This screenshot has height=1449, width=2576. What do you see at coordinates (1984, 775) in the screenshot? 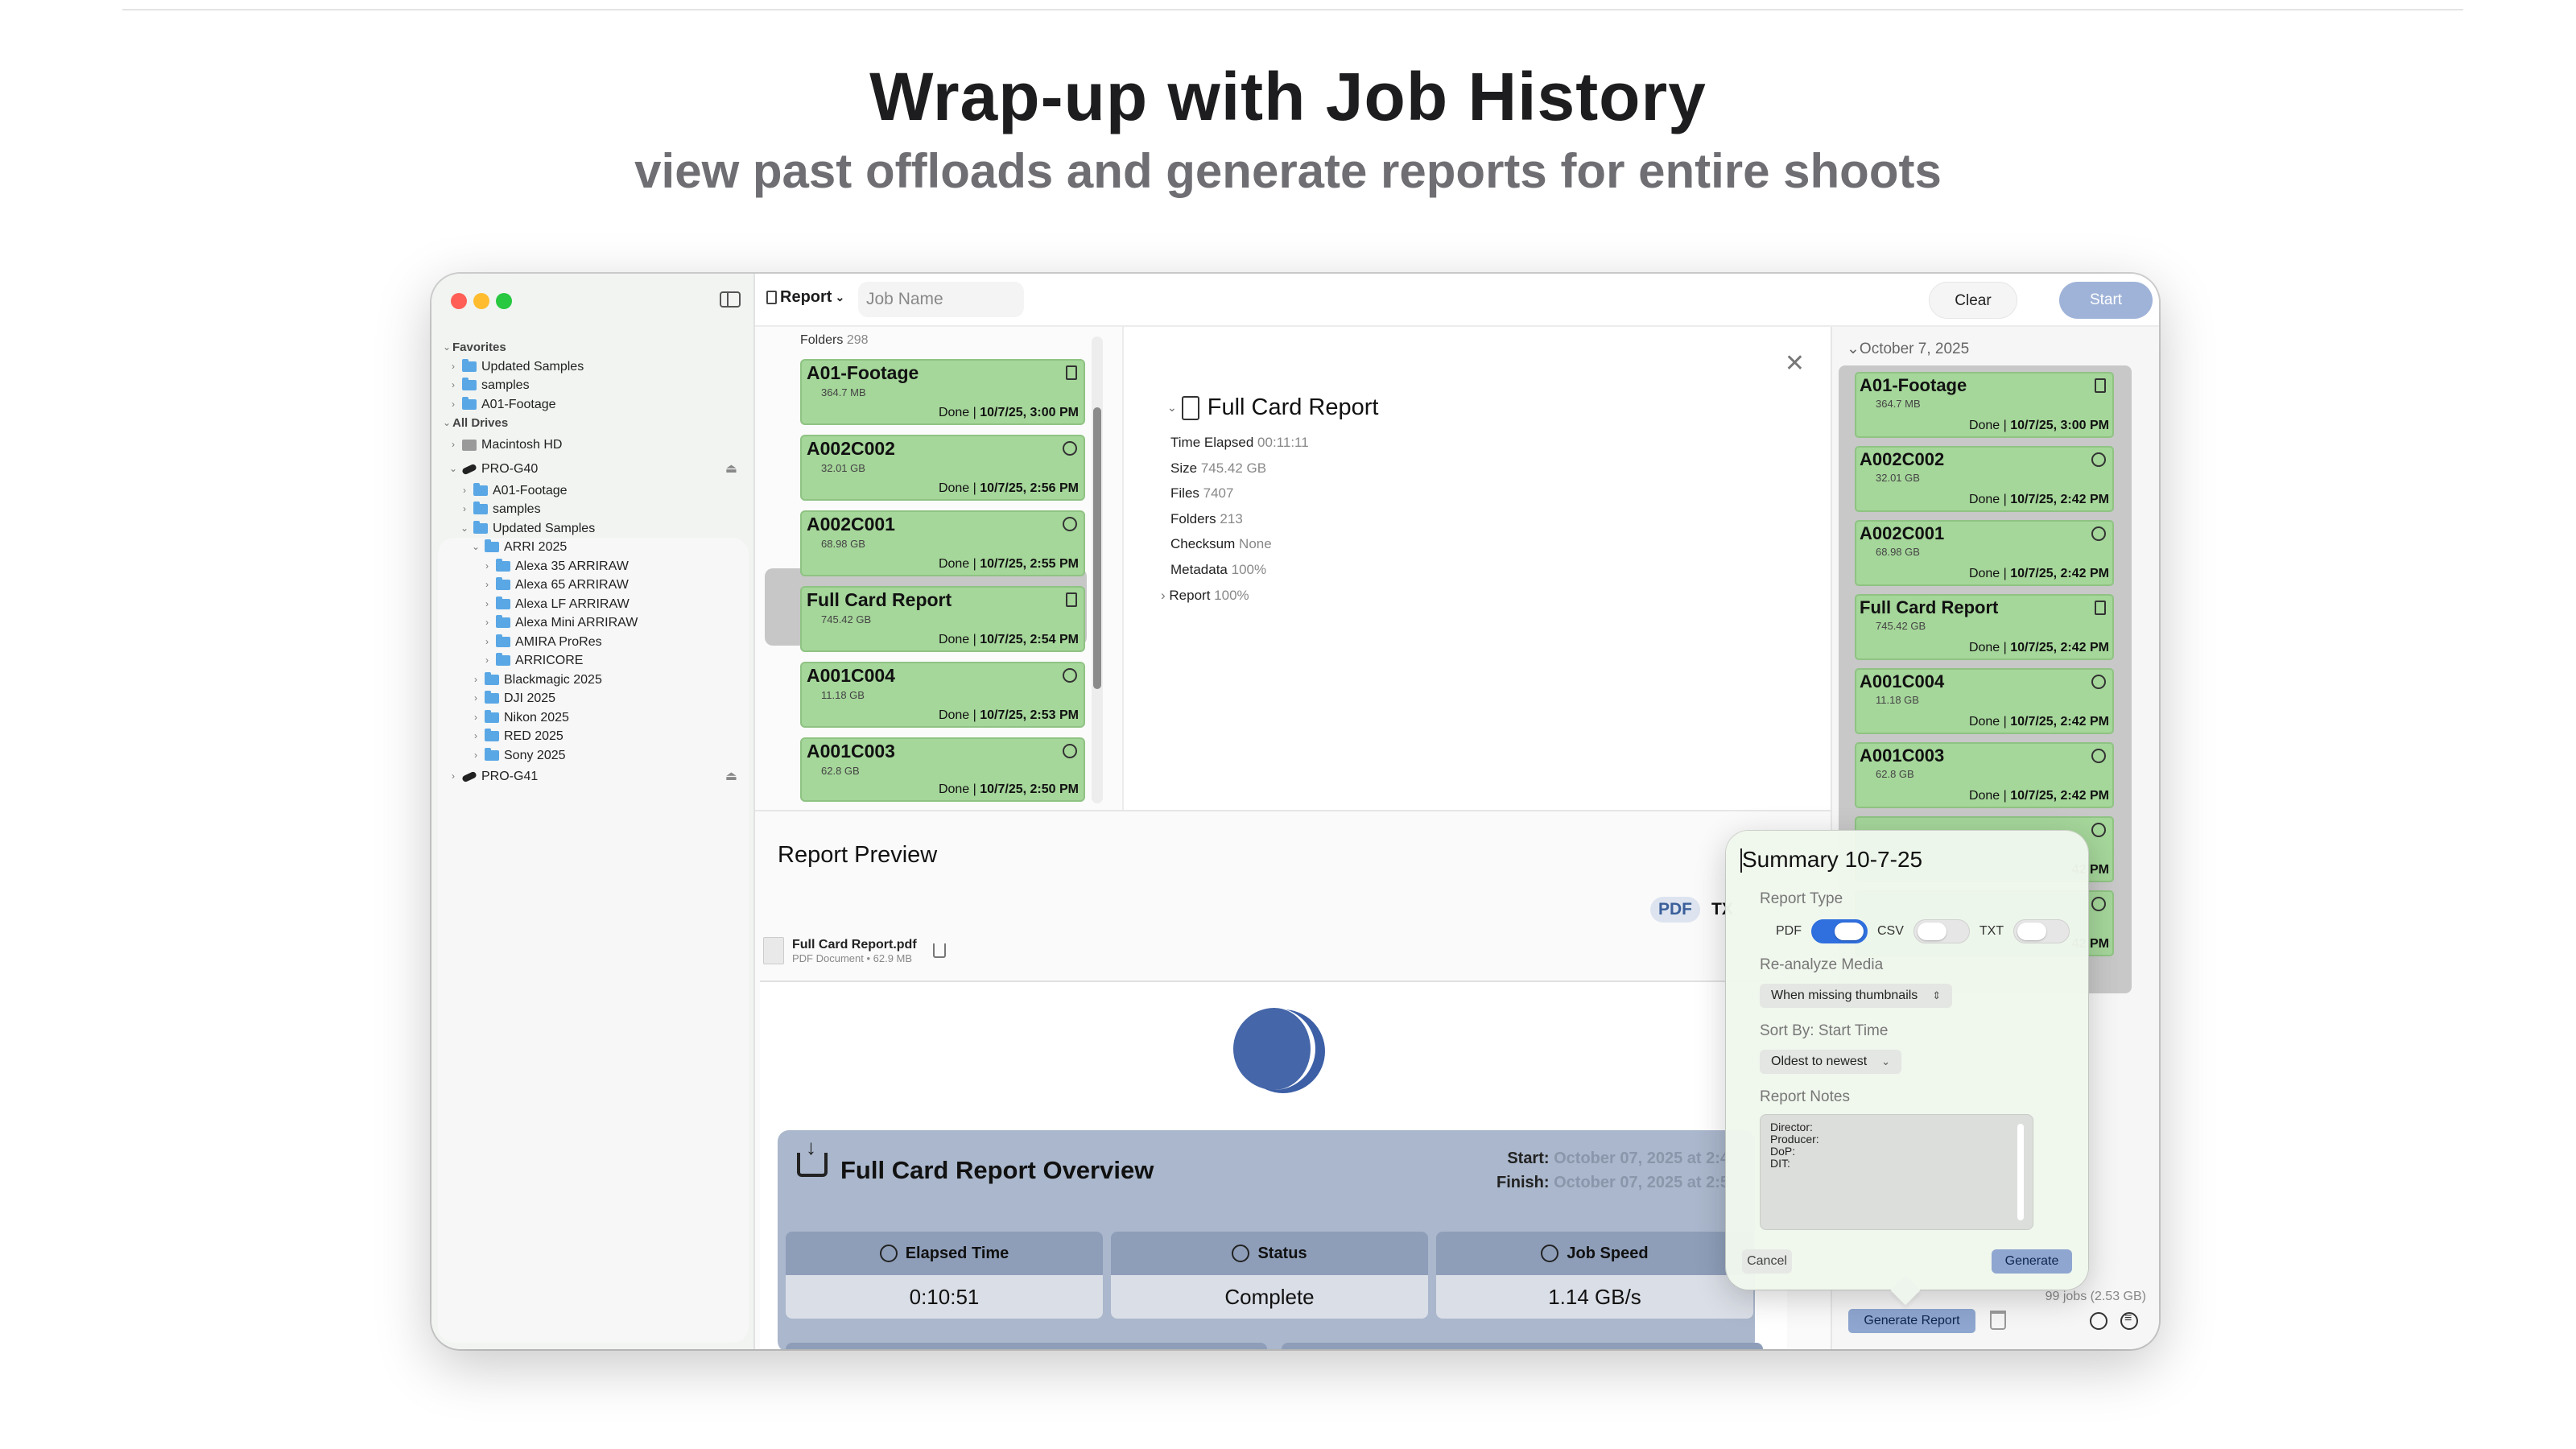
I see `history-job-card: A001C003 62.8 GB Done | 10/7/25, 2:42 PM` at bounding box center [1984, 775].